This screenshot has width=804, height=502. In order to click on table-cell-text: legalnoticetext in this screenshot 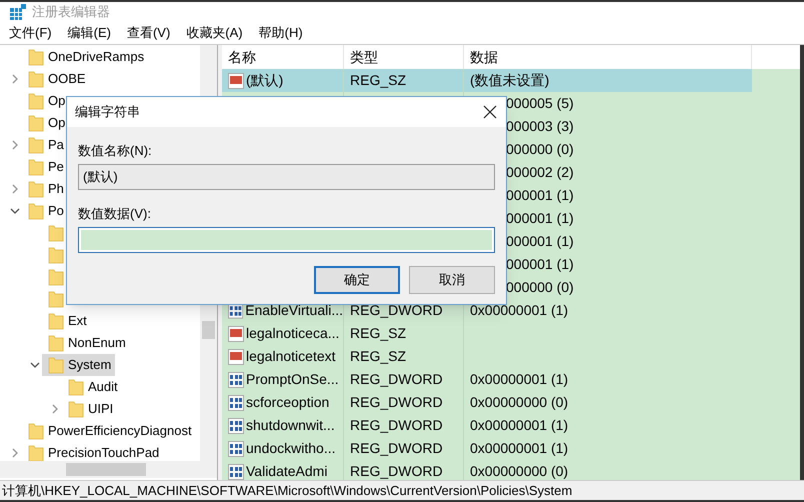, I will do `click(291, 356)`.